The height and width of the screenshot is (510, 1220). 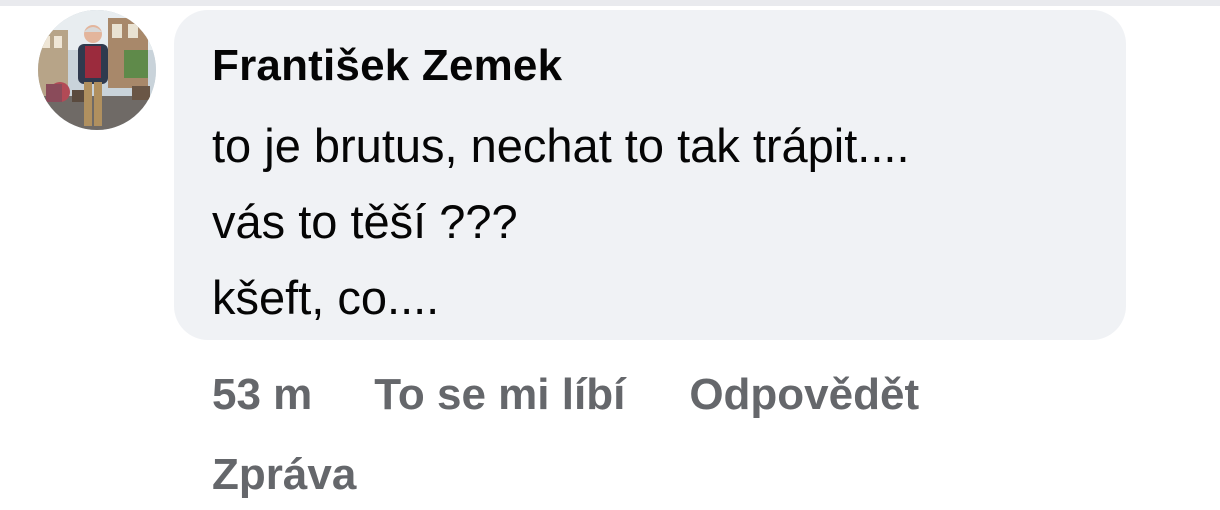 I want to click on comment-author-name: František Zemek, so click(x=669, y=66).